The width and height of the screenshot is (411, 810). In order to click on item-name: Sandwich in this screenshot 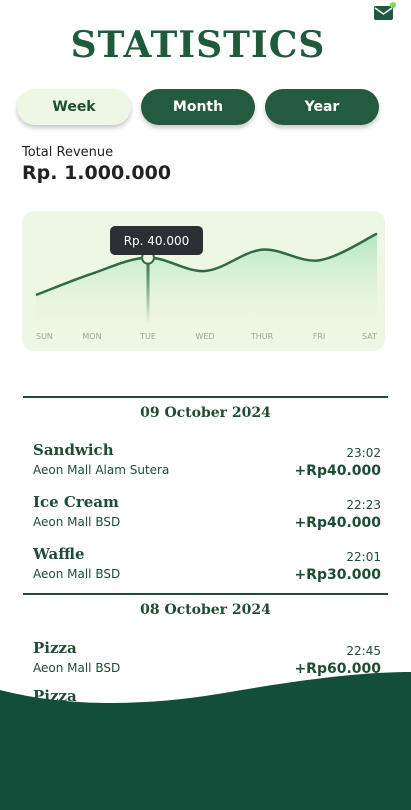, I will do `click(73, 450)`.